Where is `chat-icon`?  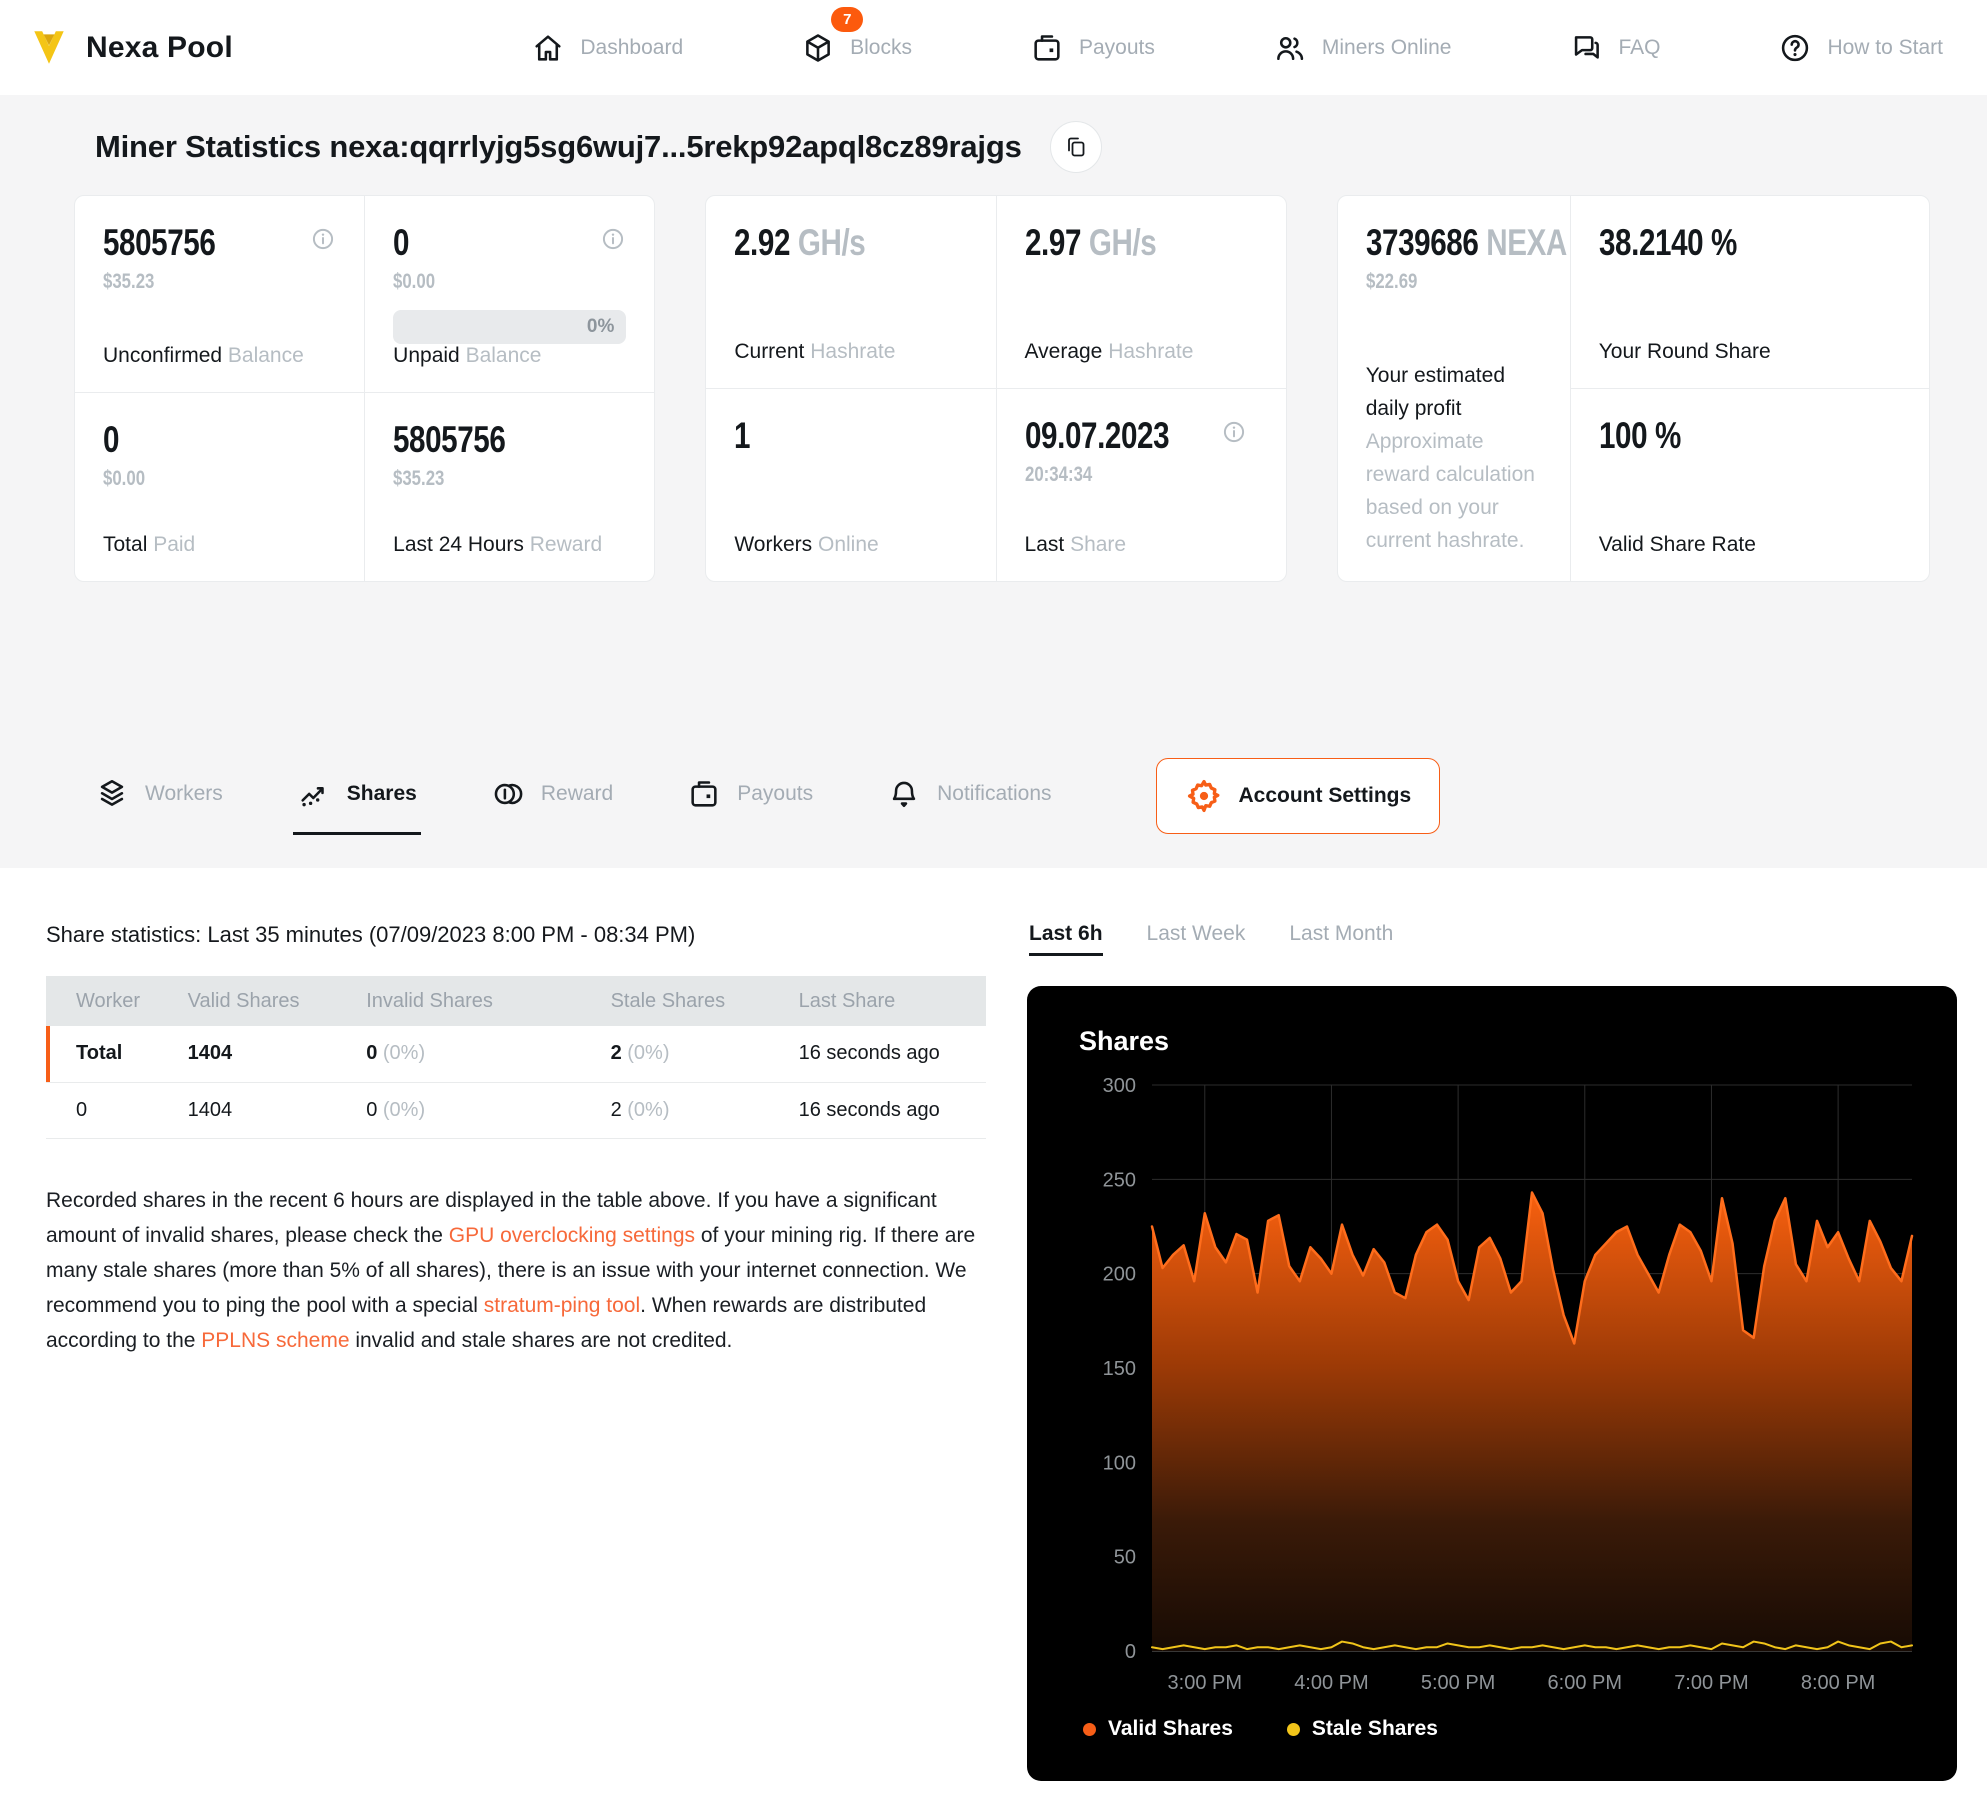
chat-icon is located at coordinates (1587, 47).